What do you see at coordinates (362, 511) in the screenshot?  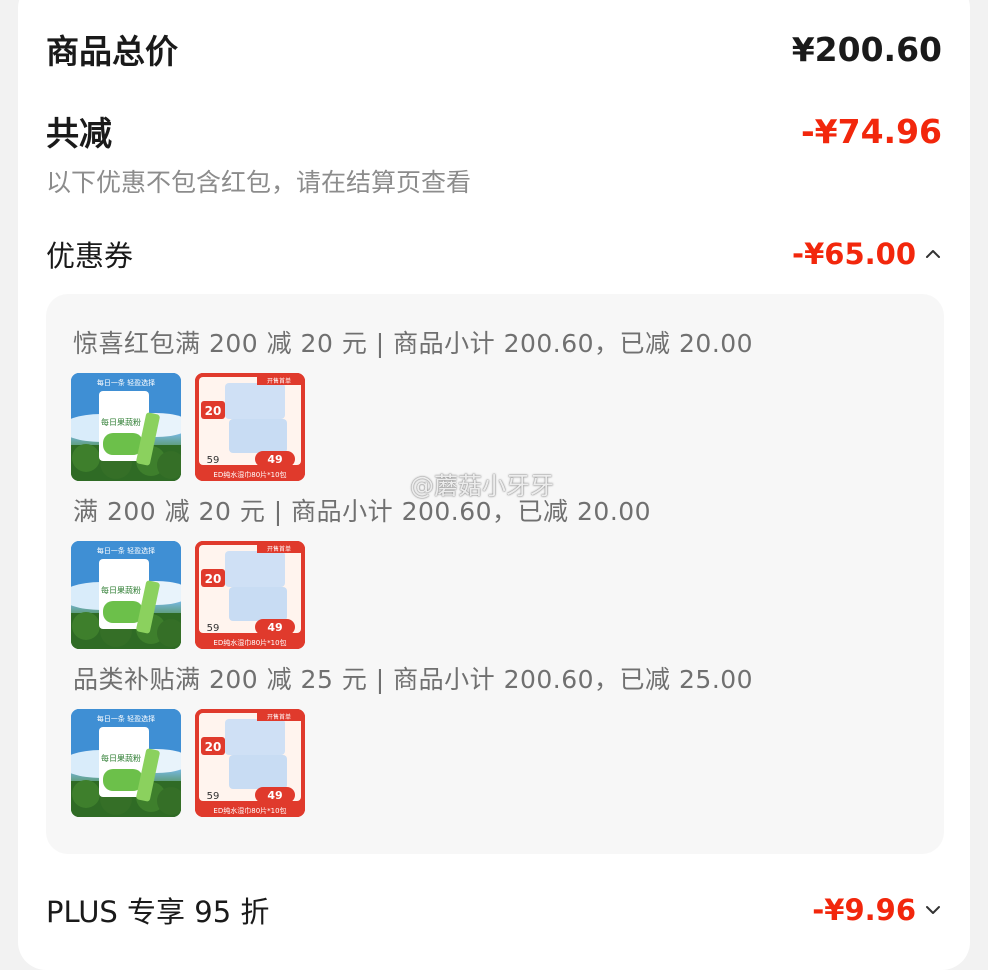 I see `coupon-line: 满 200 减 20 元 | 商品小计 200.60，已减 20.00` at bounding box center [362, 511].